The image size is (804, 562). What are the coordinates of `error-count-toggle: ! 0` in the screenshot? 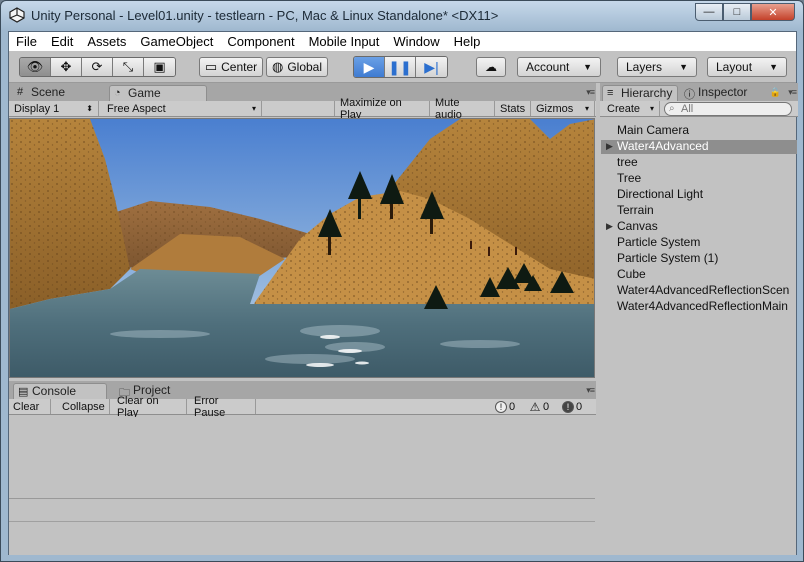 It's located at (572, 407).